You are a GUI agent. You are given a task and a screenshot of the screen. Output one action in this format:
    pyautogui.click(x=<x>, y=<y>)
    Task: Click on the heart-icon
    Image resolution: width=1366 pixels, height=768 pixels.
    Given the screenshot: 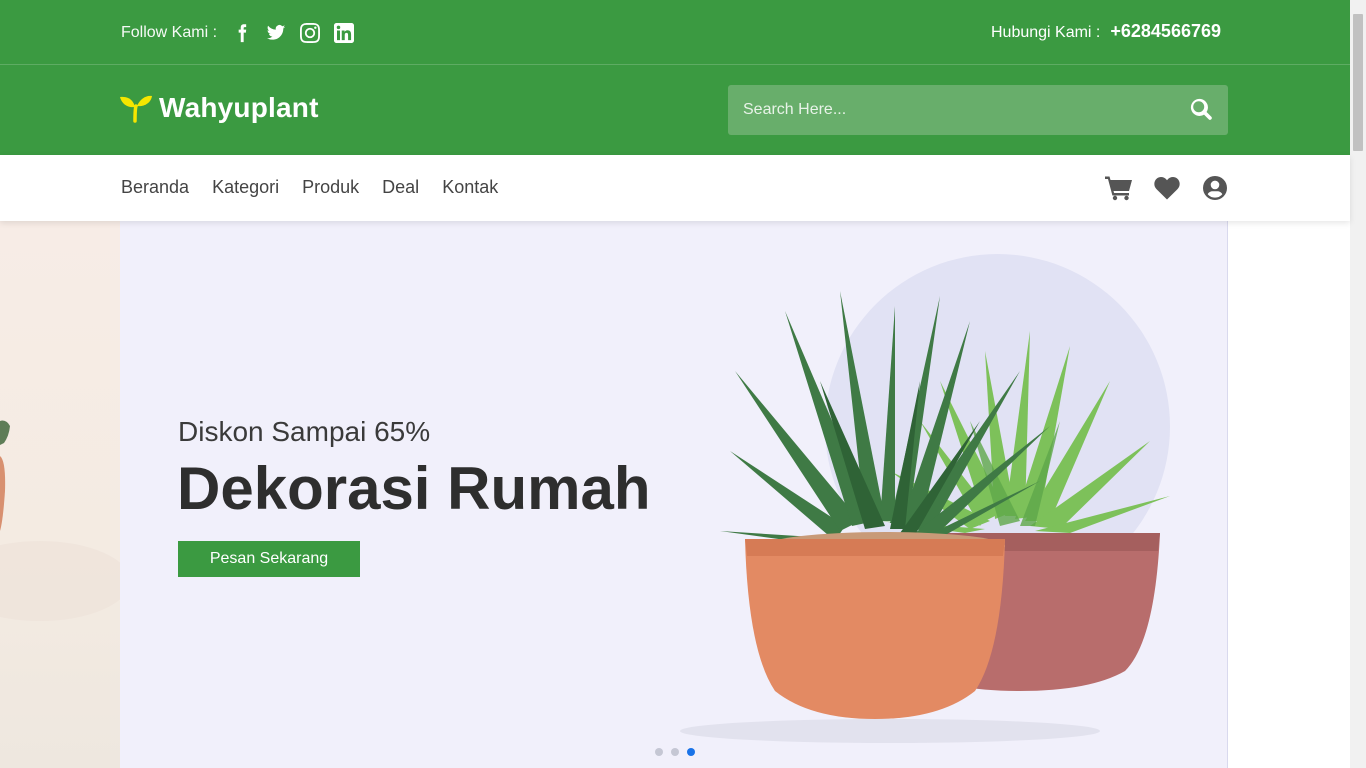 What is the action you would take?
    pyautogui.click(x=1167, y=188)
    